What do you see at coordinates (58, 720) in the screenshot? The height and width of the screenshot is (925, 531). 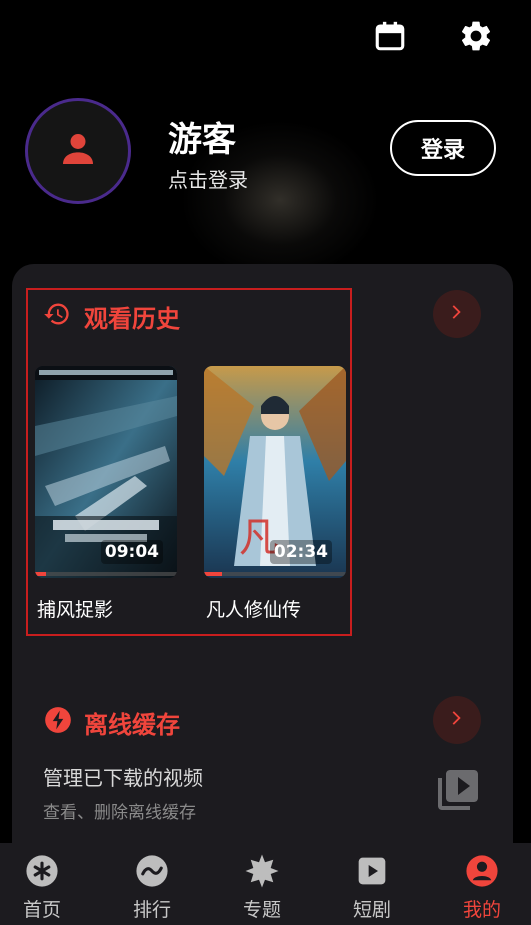 I see `lightning-icon` at bounding box center [58, 720].